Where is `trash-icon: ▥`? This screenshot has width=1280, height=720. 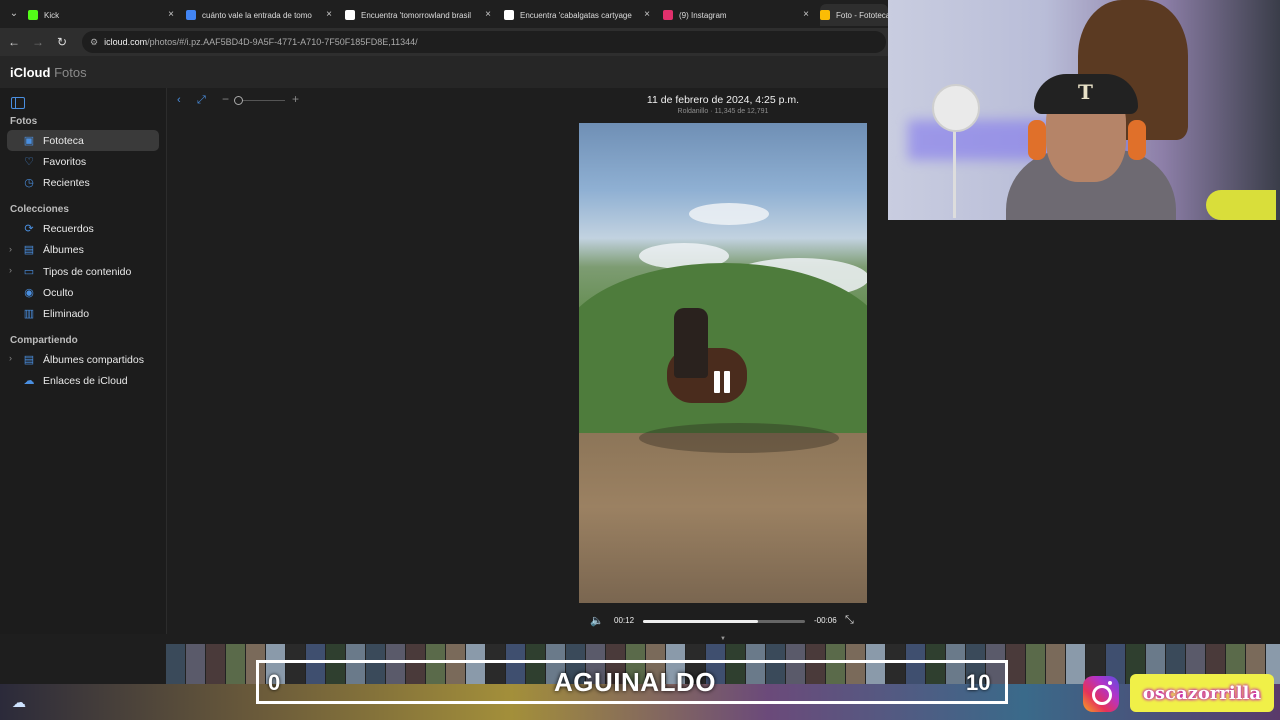 trash-icon: ▥ is located at coordinates (29, 314).